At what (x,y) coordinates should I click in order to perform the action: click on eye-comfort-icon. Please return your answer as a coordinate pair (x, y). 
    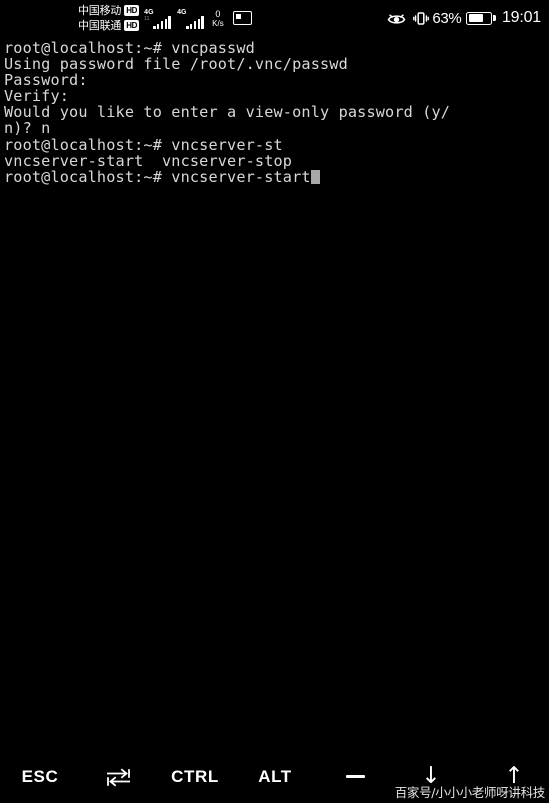
    Looking at the image, I should click on (396, 18).